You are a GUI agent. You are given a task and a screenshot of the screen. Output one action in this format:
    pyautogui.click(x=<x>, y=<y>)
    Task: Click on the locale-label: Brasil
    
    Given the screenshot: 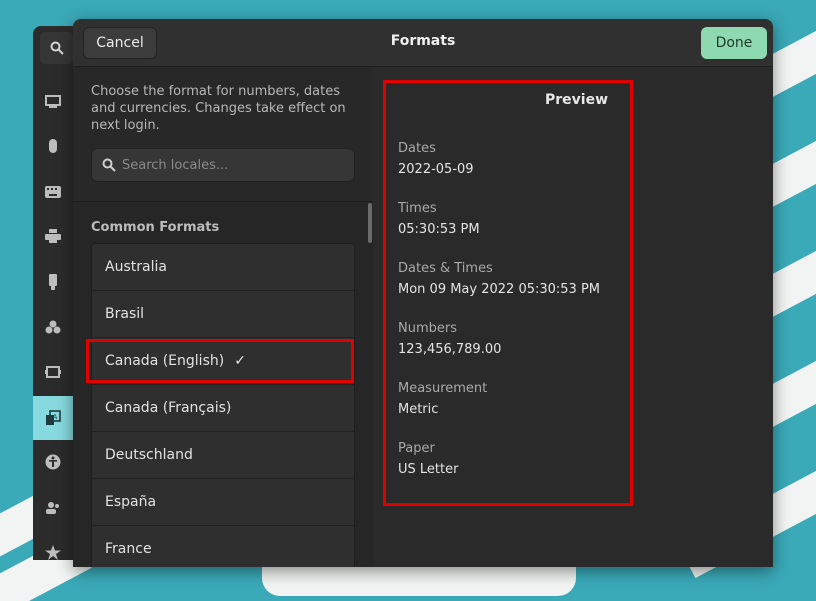 What is the action you would take?
    pyautogui.click(x=125, y=314)
    